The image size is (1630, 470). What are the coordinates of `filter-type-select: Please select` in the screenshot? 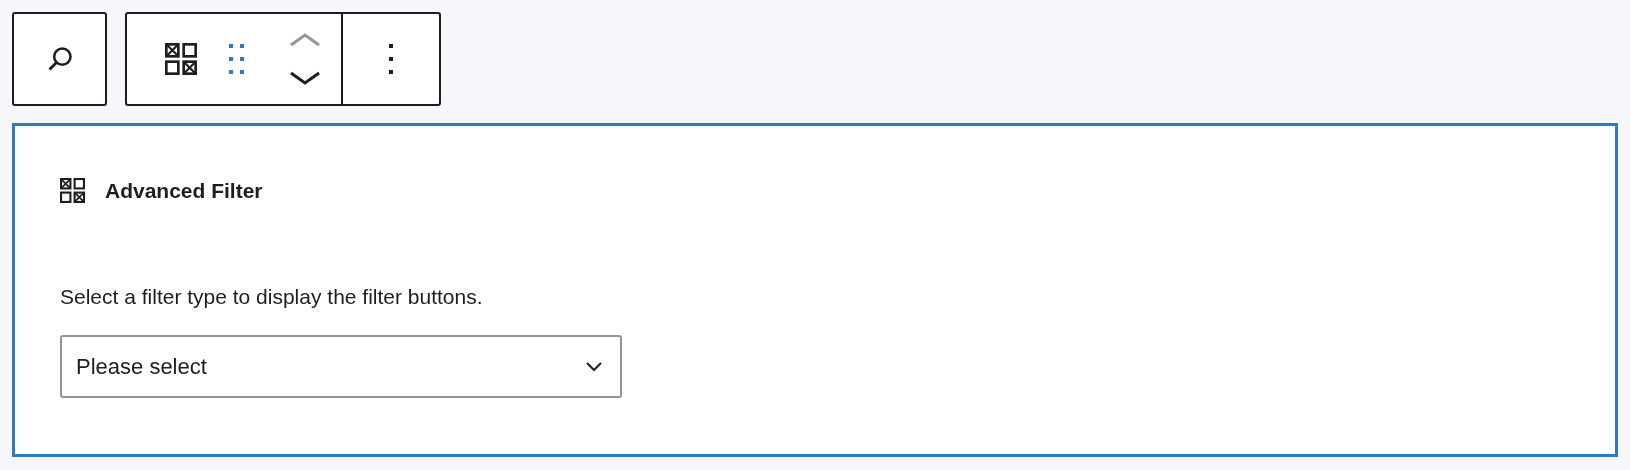 It's located at (341, 366).